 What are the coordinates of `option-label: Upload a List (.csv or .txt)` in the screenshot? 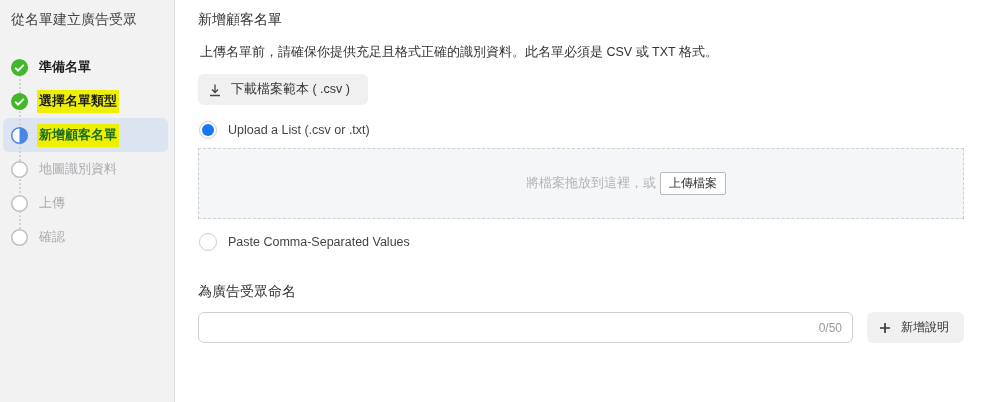 It's located at (299, 130).